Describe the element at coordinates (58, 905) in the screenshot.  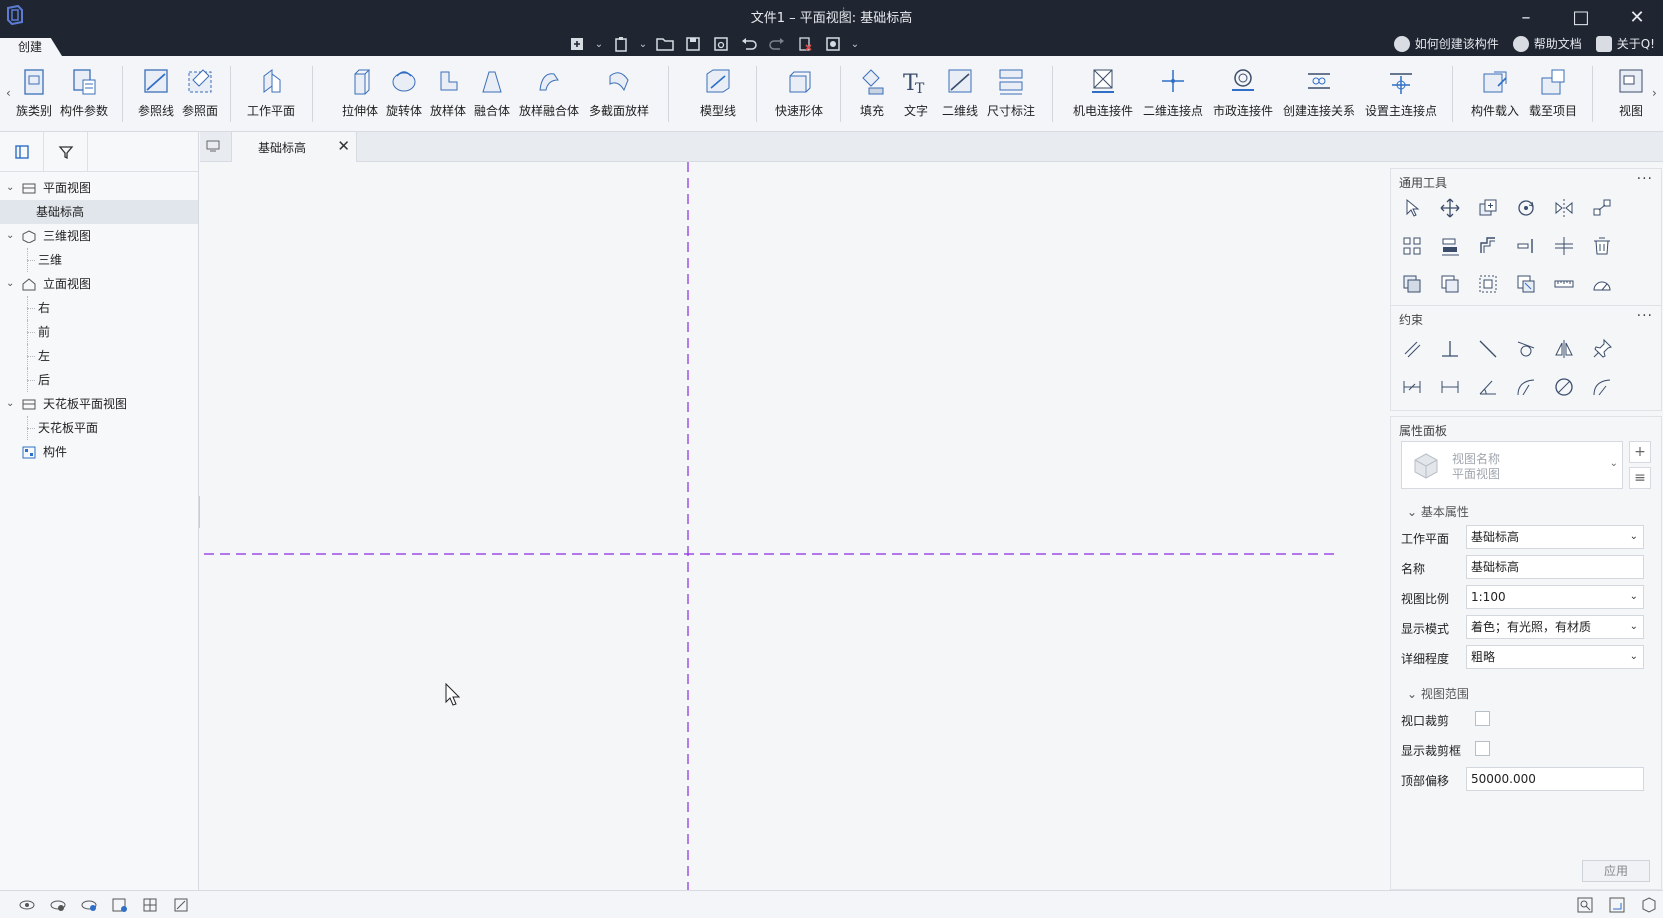
I see `hide-element-icon` at that location.